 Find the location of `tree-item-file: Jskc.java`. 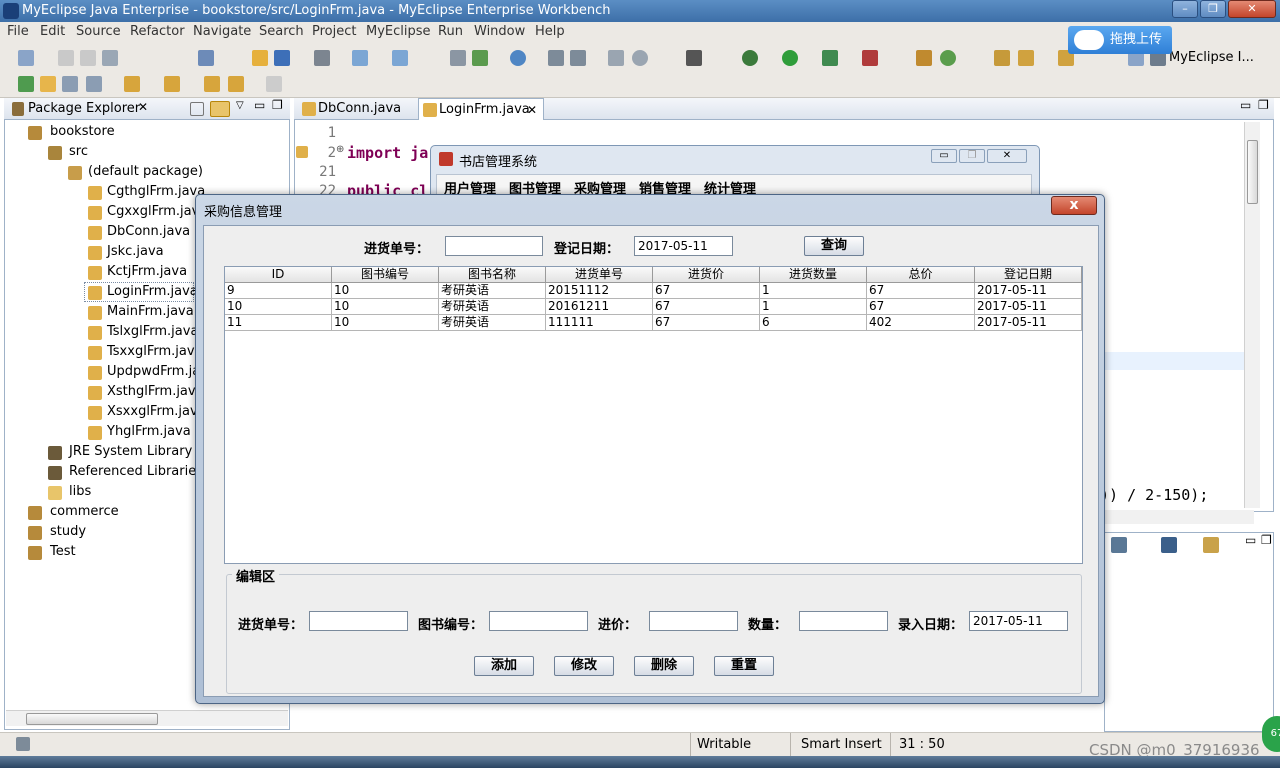

tree-item-file: Jskc.java is located at coordinates (135, 251).